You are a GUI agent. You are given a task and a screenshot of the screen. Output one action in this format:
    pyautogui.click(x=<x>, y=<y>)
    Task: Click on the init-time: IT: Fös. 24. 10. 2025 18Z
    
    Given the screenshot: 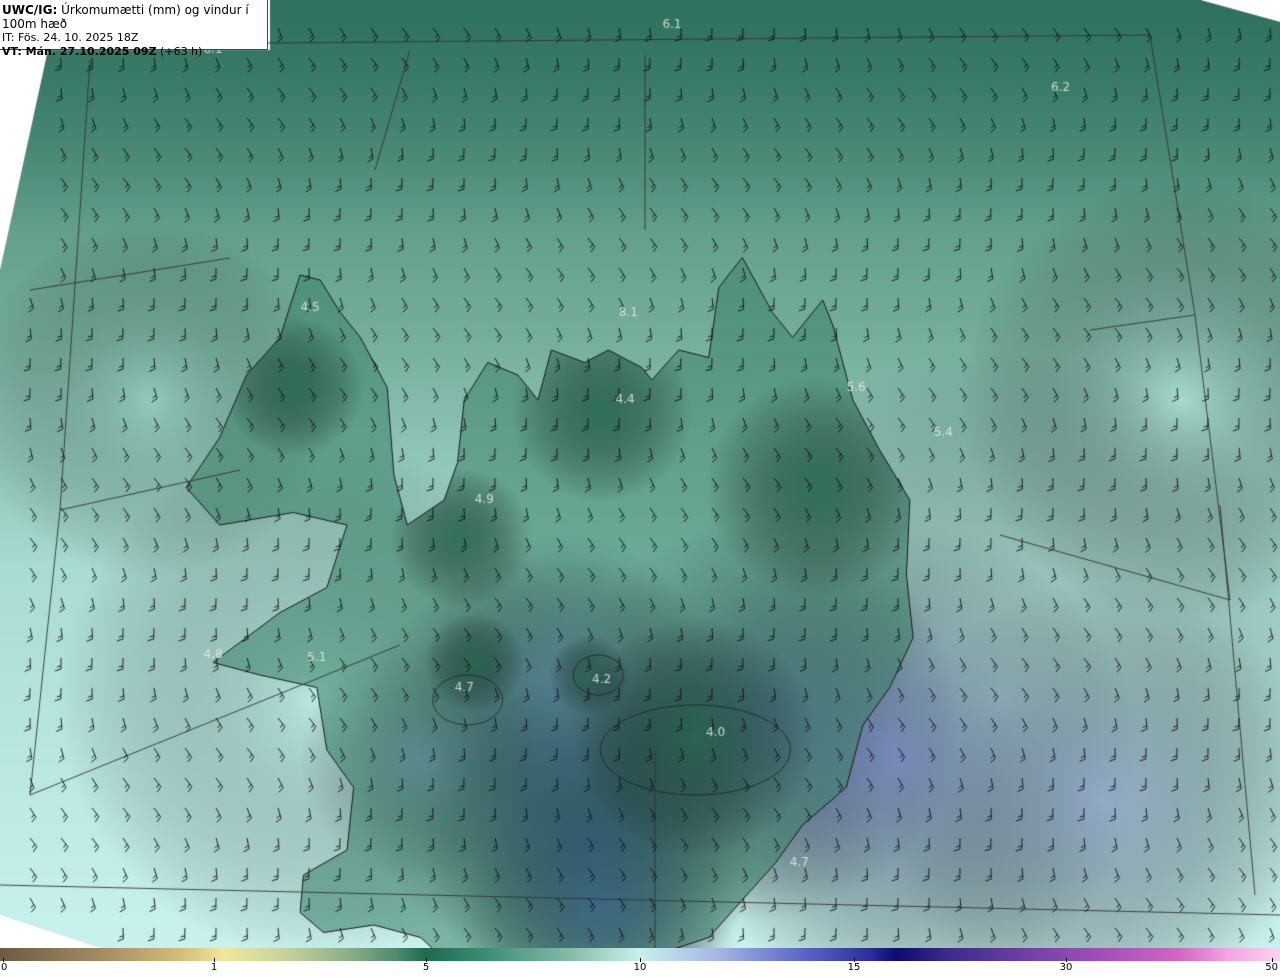 What is the action you would take?
    pyautogui.click(x=70, y=37)
    